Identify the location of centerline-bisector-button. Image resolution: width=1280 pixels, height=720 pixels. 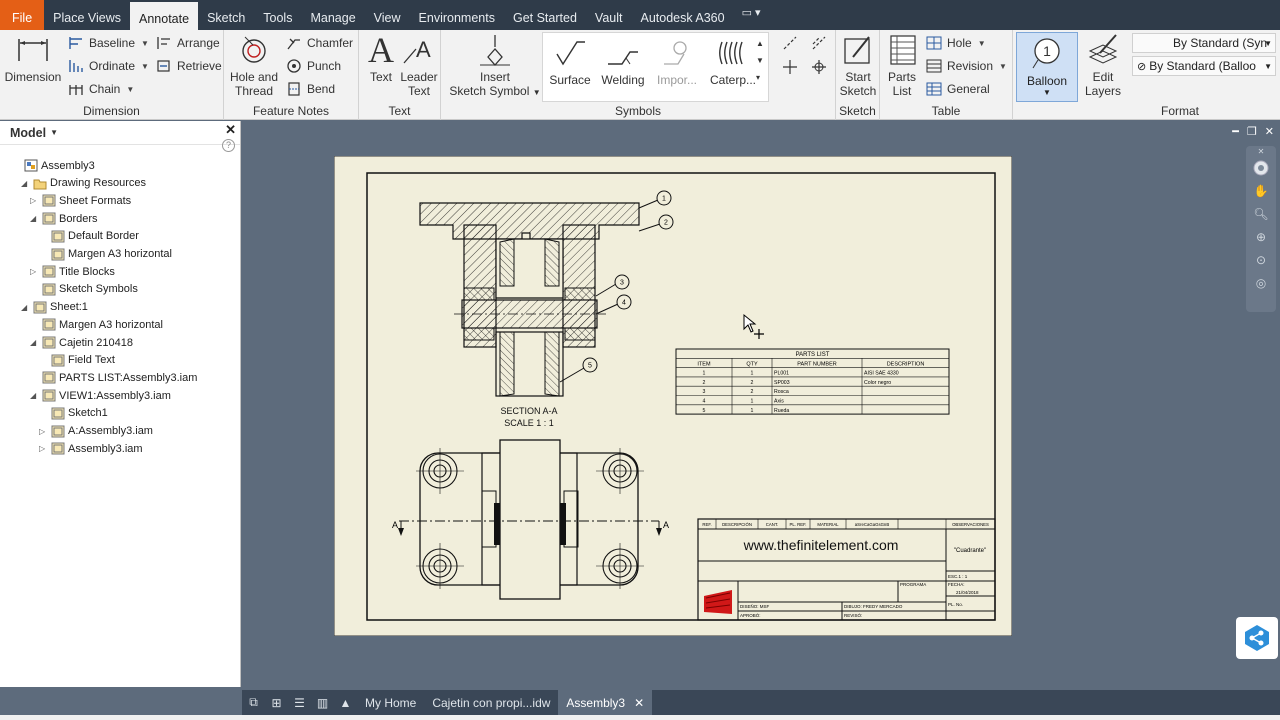
(821, 43).